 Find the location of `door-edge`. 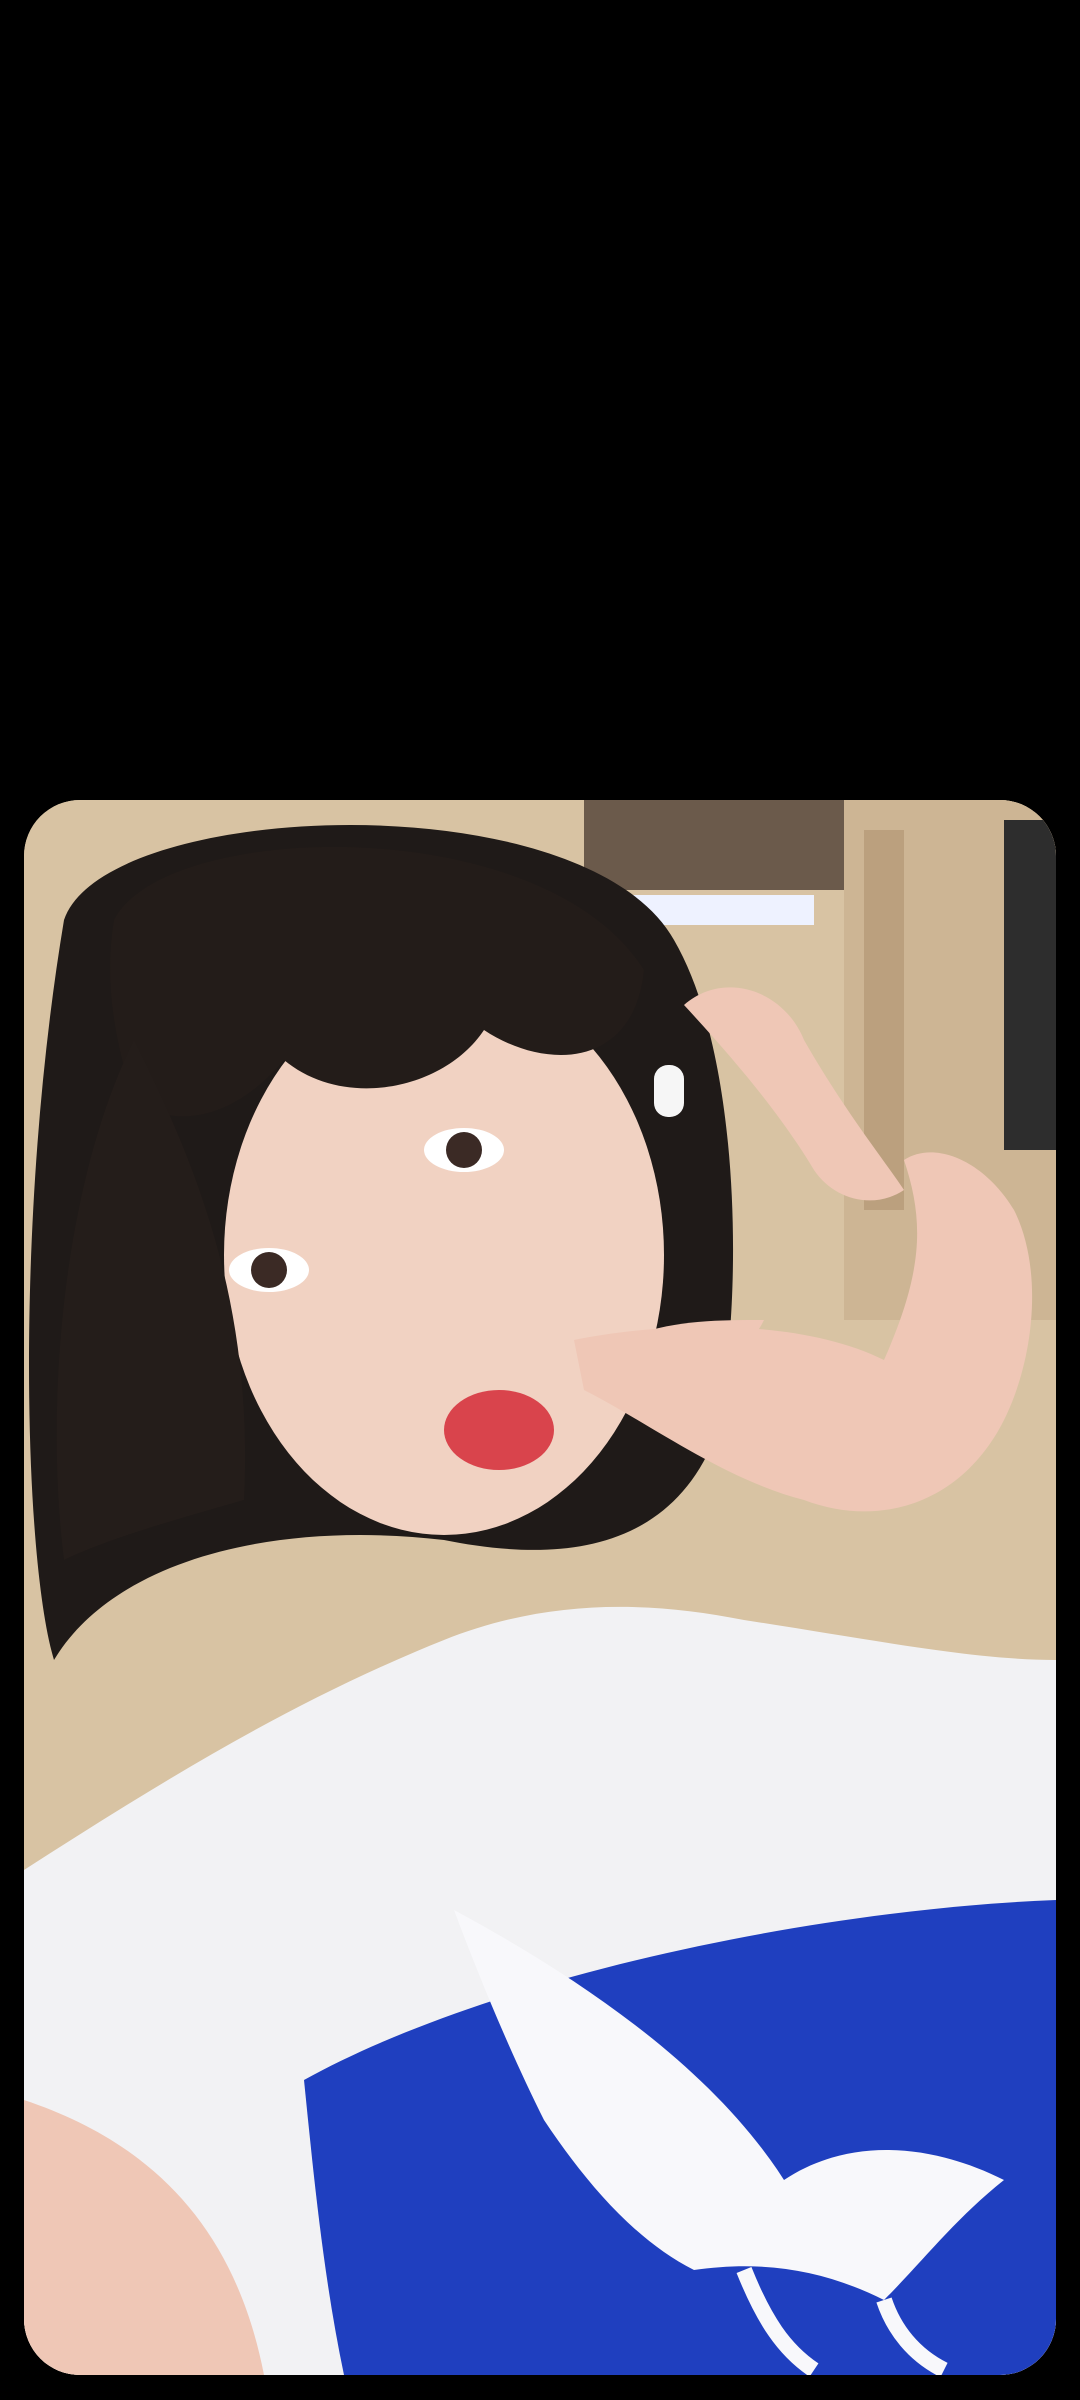

door-edge is located at coordinates (1030, 985).